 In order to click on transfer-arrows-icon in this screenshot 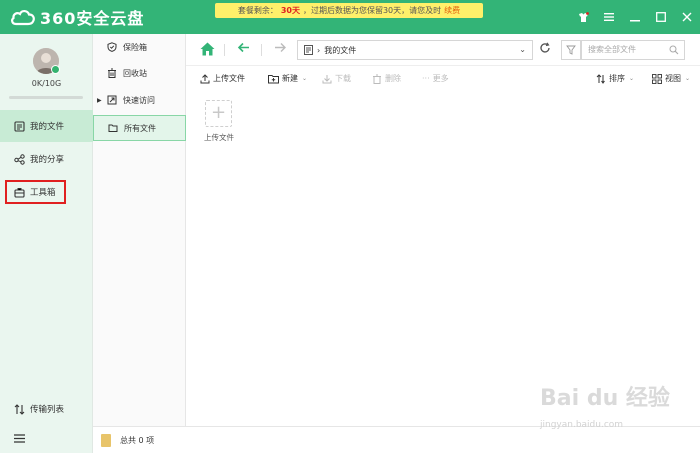, I will do `click(19, 409)`.